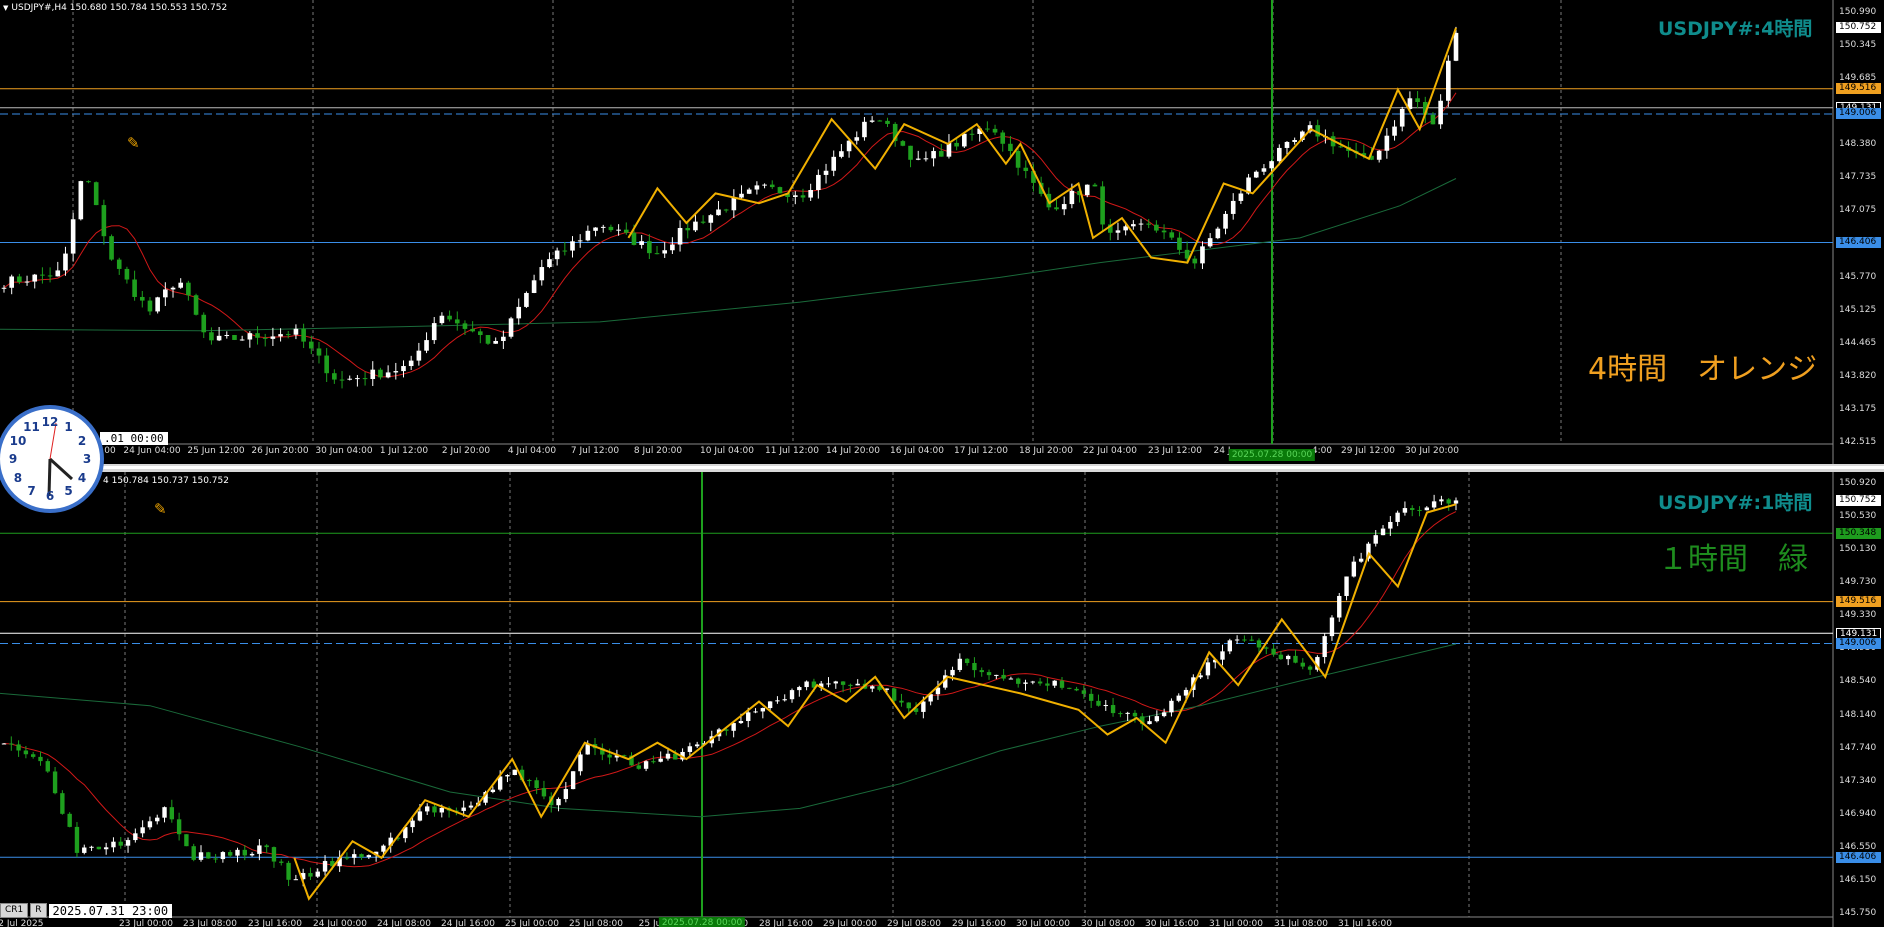 This screenshot has width=1884, height=927. Describe the element at coordinates (1108, 923) in the screenshot. I see `time-axis-label: 30 Jul 08:00` at that location.